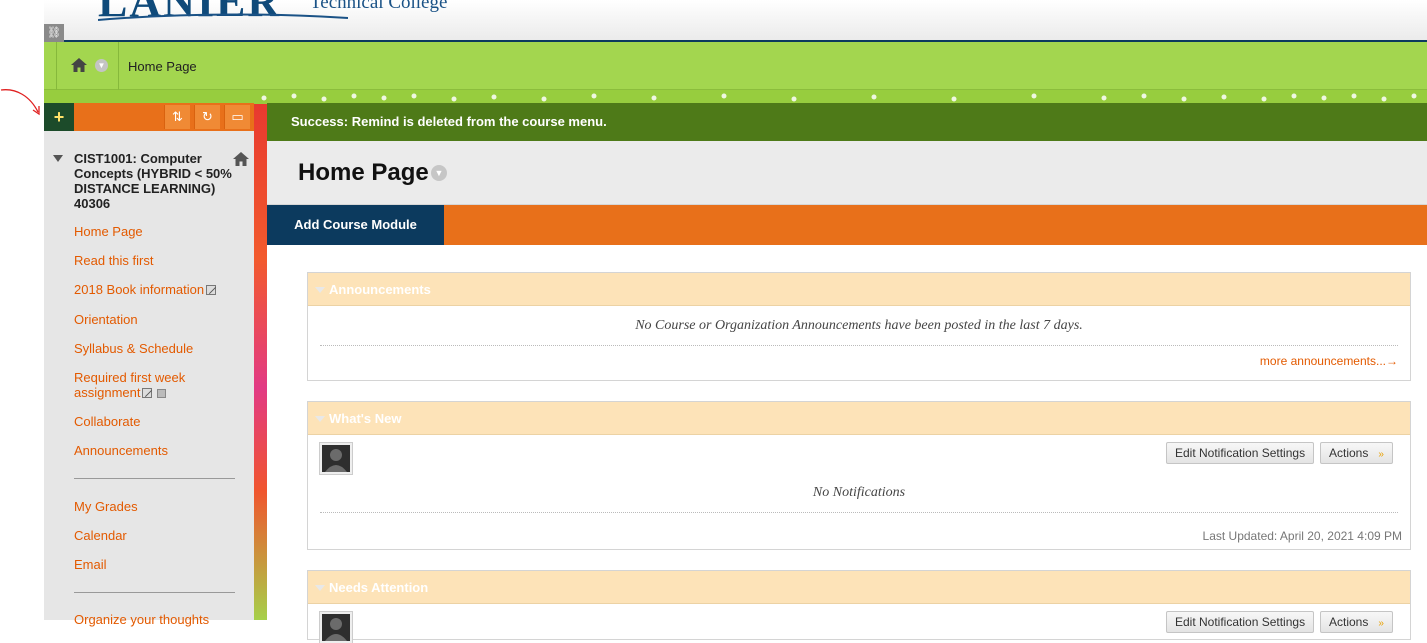 Image resolution: width=1427 pixels, height=643 pixels. Describe the element at coordinates (355, 225) in the screenshot. I see `add-course-module-button: Add Course Module` at that location.